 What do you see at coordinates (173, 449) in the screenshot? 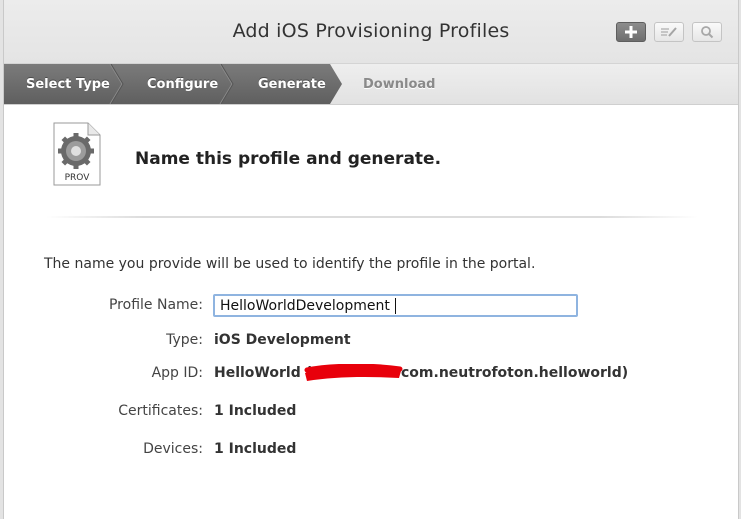
I see `devices-label: Devices:` at bounding box center [173, 449].